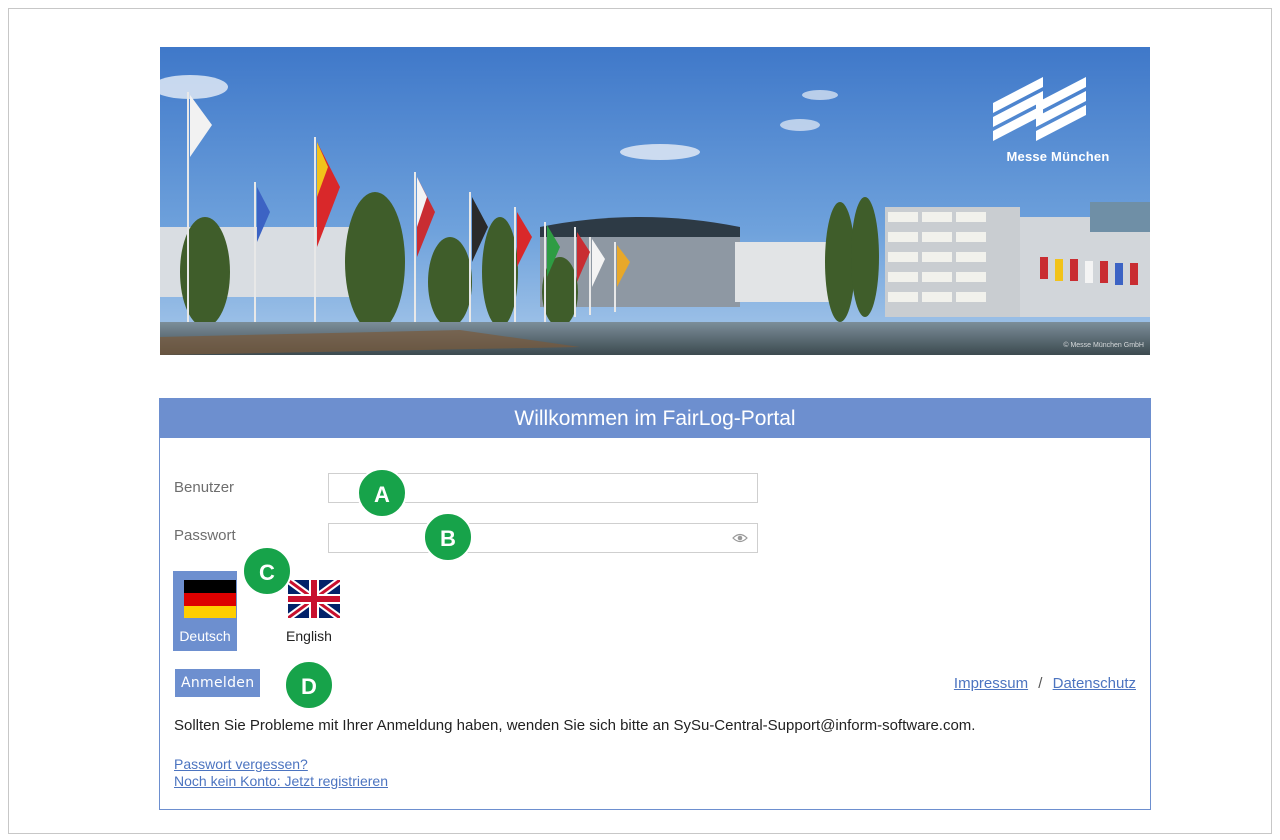  Describe the element at coordinates (309, 636) in the screenshot. I see `language-label-english: English` at that location.